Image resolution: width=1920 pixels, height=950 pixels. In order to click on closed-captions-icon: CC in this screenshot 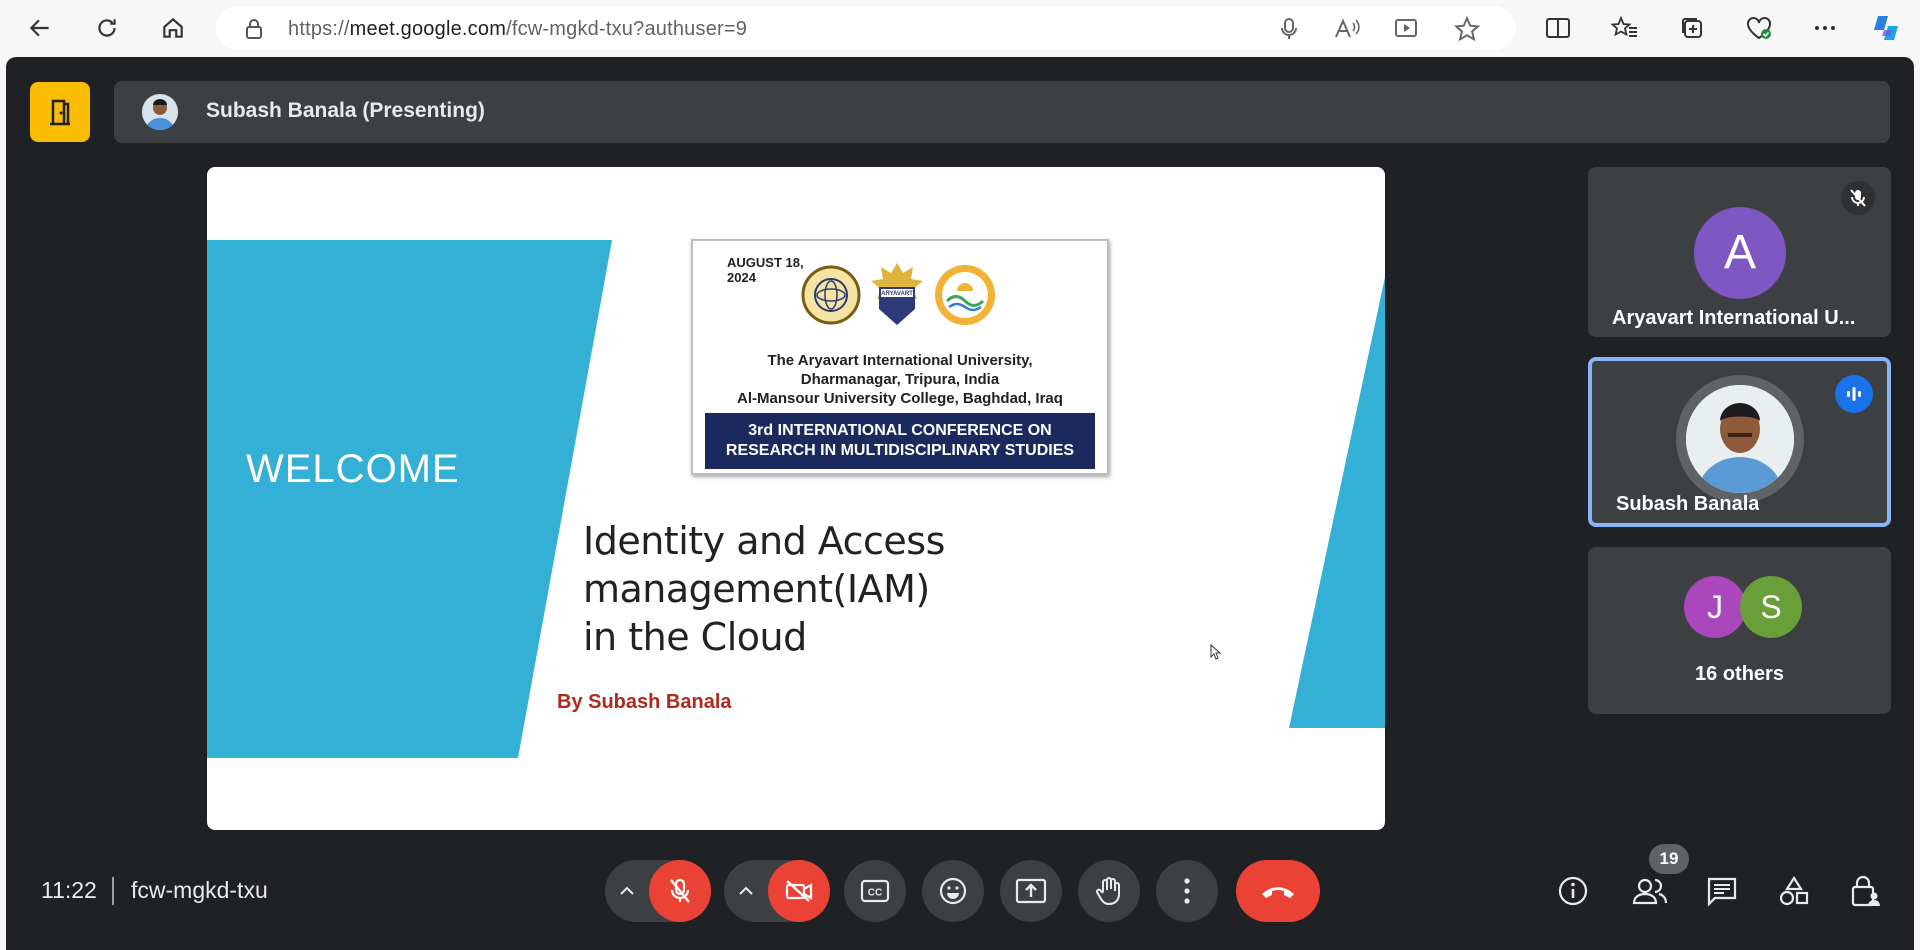, I will do `click(875, 891)`.